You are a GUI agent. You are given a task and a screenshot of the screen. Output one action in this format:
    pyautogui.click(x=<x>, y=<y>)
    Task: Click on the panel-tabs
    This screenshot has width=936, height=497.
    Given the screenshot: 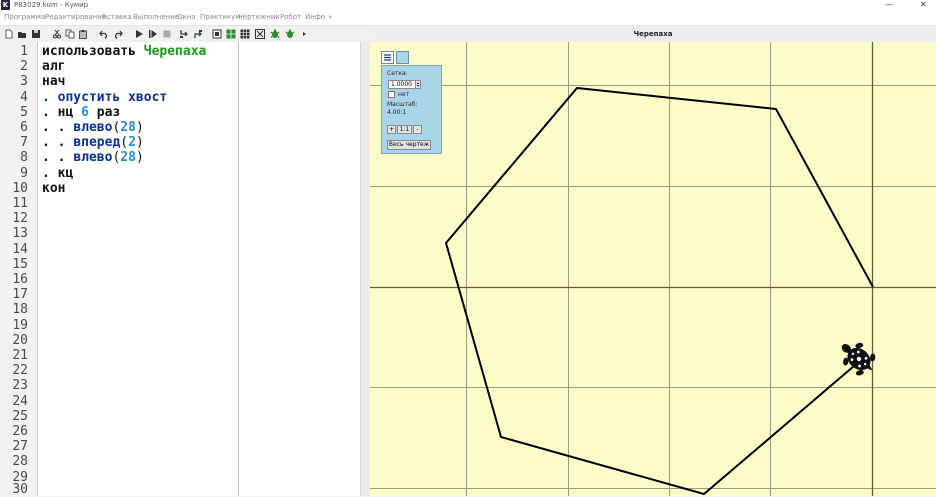 What is the action you would take?
    pyautogui.click(x=396, y=57)
    